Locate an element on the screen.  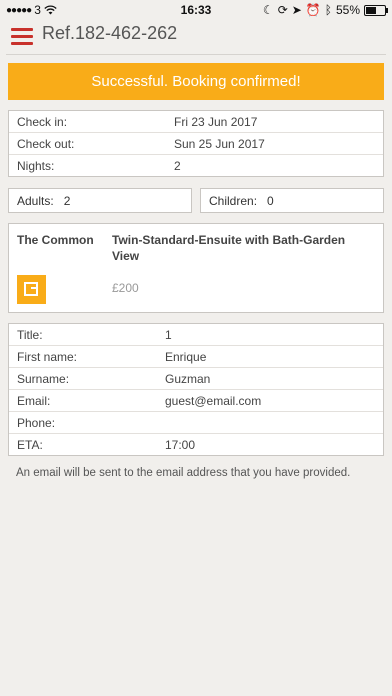
status-bar: ●●●●● 3 16:33 ☾ ⟳ ➤ ⏰ ᛒ 55% is located at coordinates (196, 10).